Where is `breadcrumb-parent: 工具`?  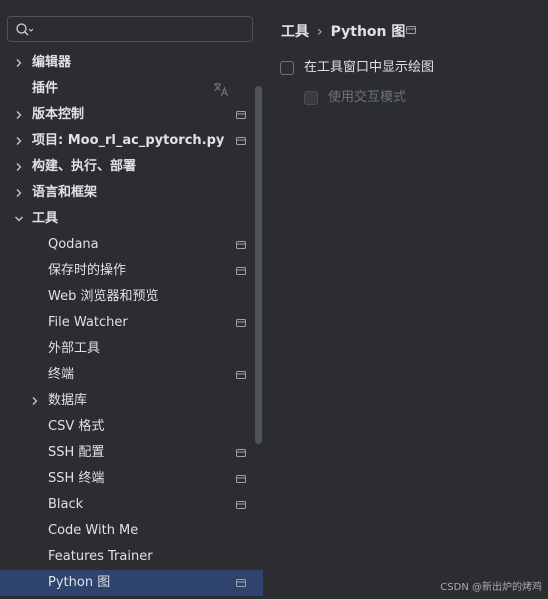
breadcrumb-parent: 工具 is located at coordinates (295, 32).